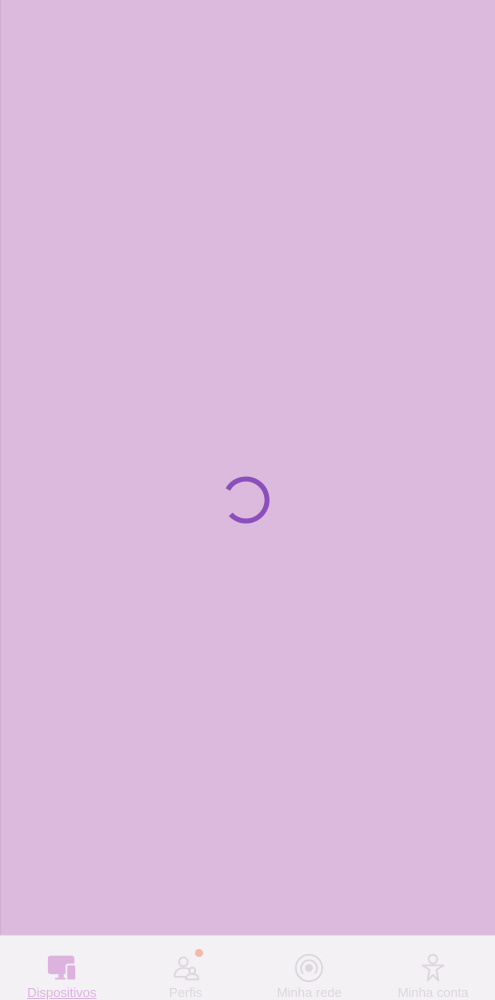 The width and height of the screenshot is (495, 1000). I want to click on tab-my-network-label: Minha rede, so click(309, 992).